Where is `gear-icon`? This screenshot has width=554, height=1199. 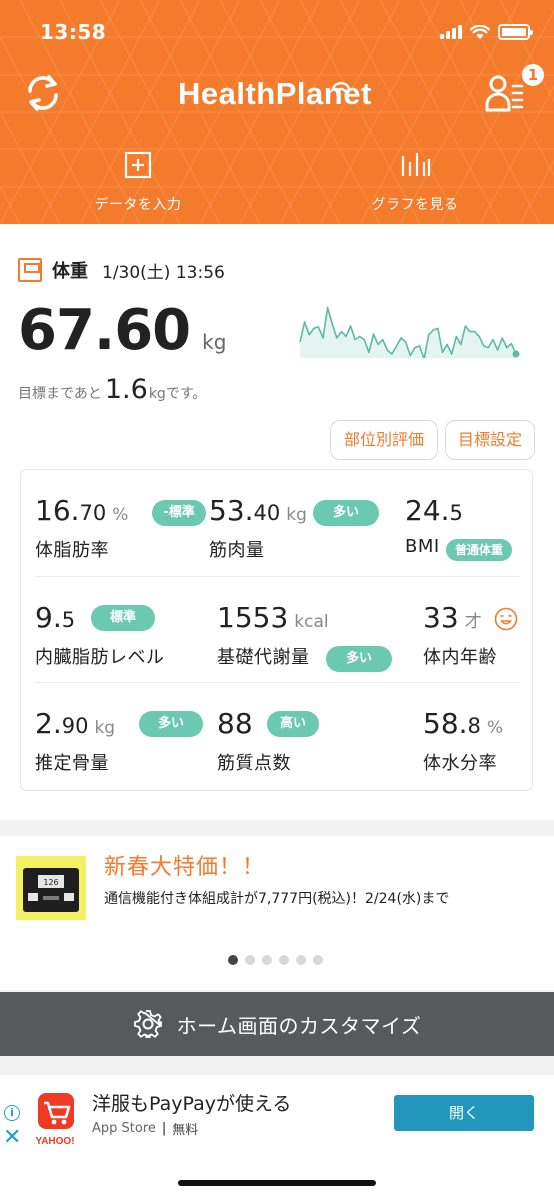 gear-icon is located at coordinates (147, 1024).